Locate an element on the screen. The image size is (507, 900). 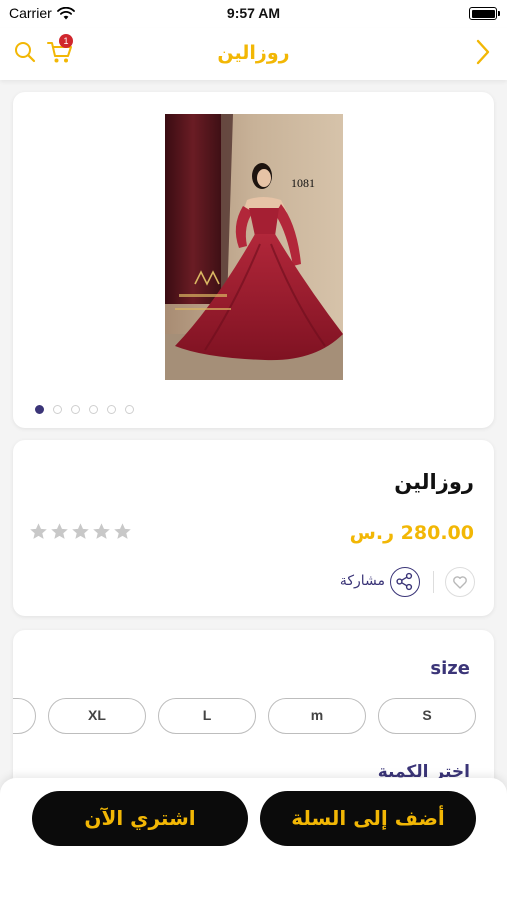
rating-stars is located at coordinates (80, 531).